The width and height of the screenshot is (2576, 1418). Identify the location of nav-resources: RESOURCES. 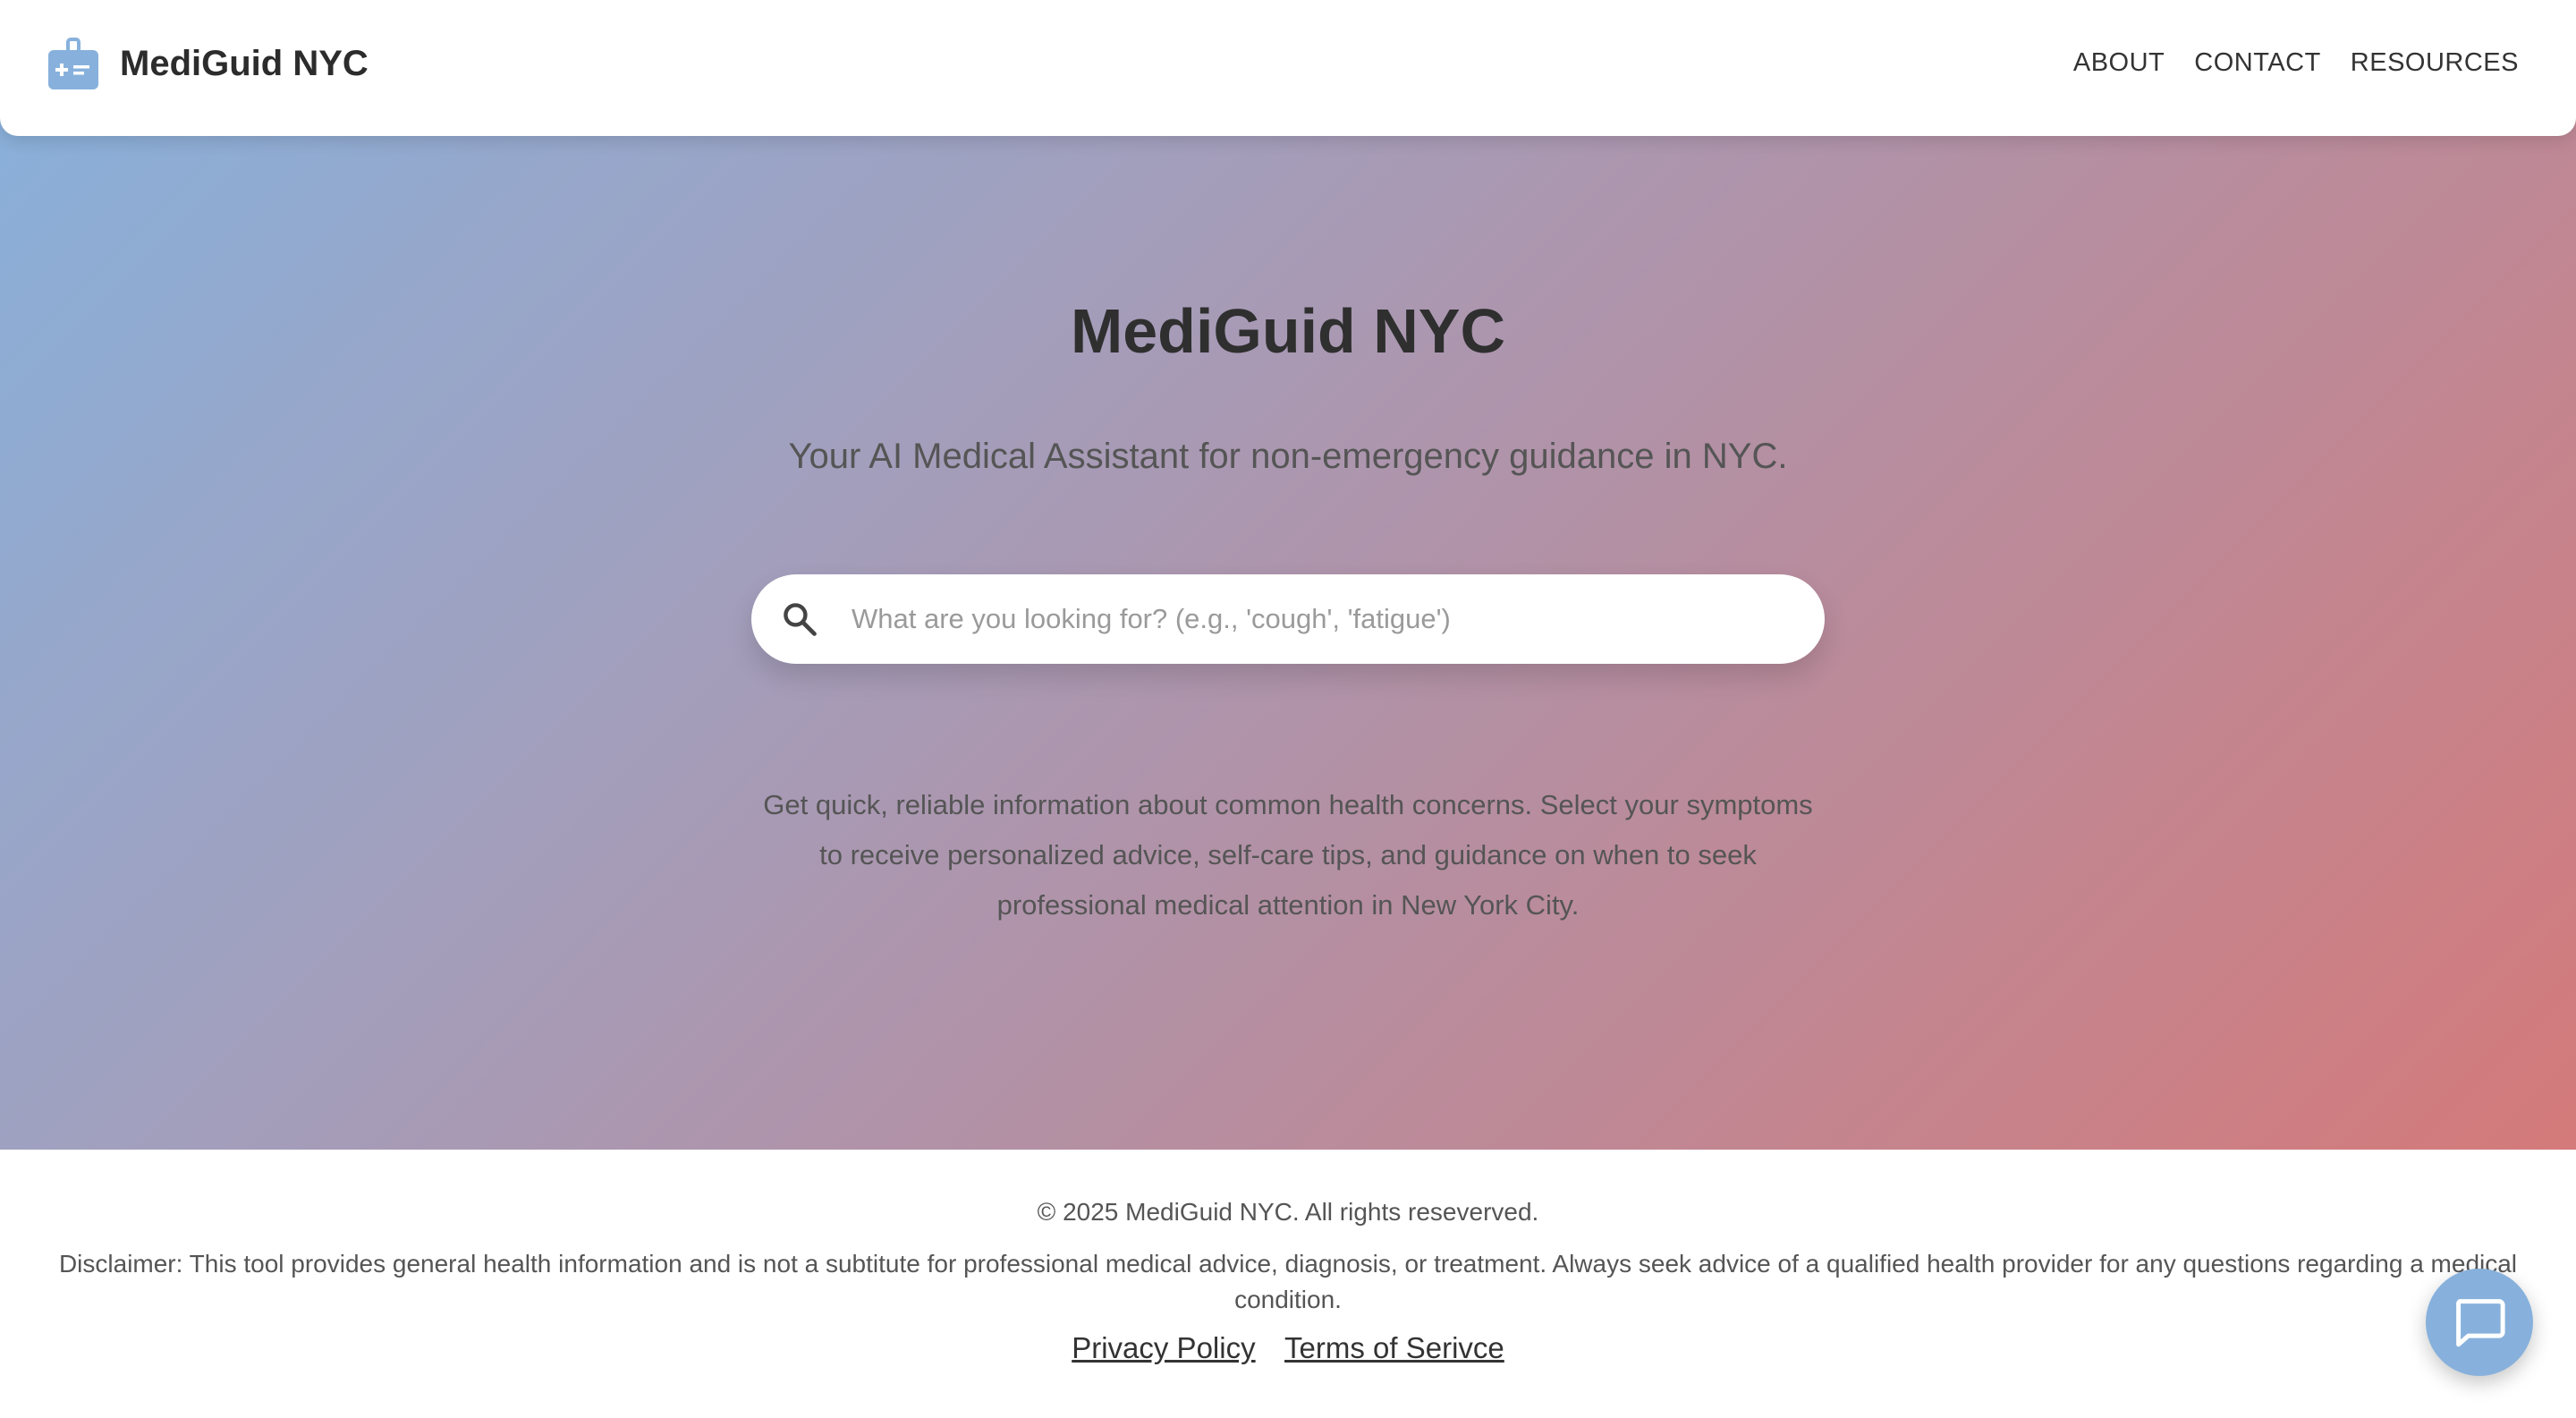
(2435, 63).